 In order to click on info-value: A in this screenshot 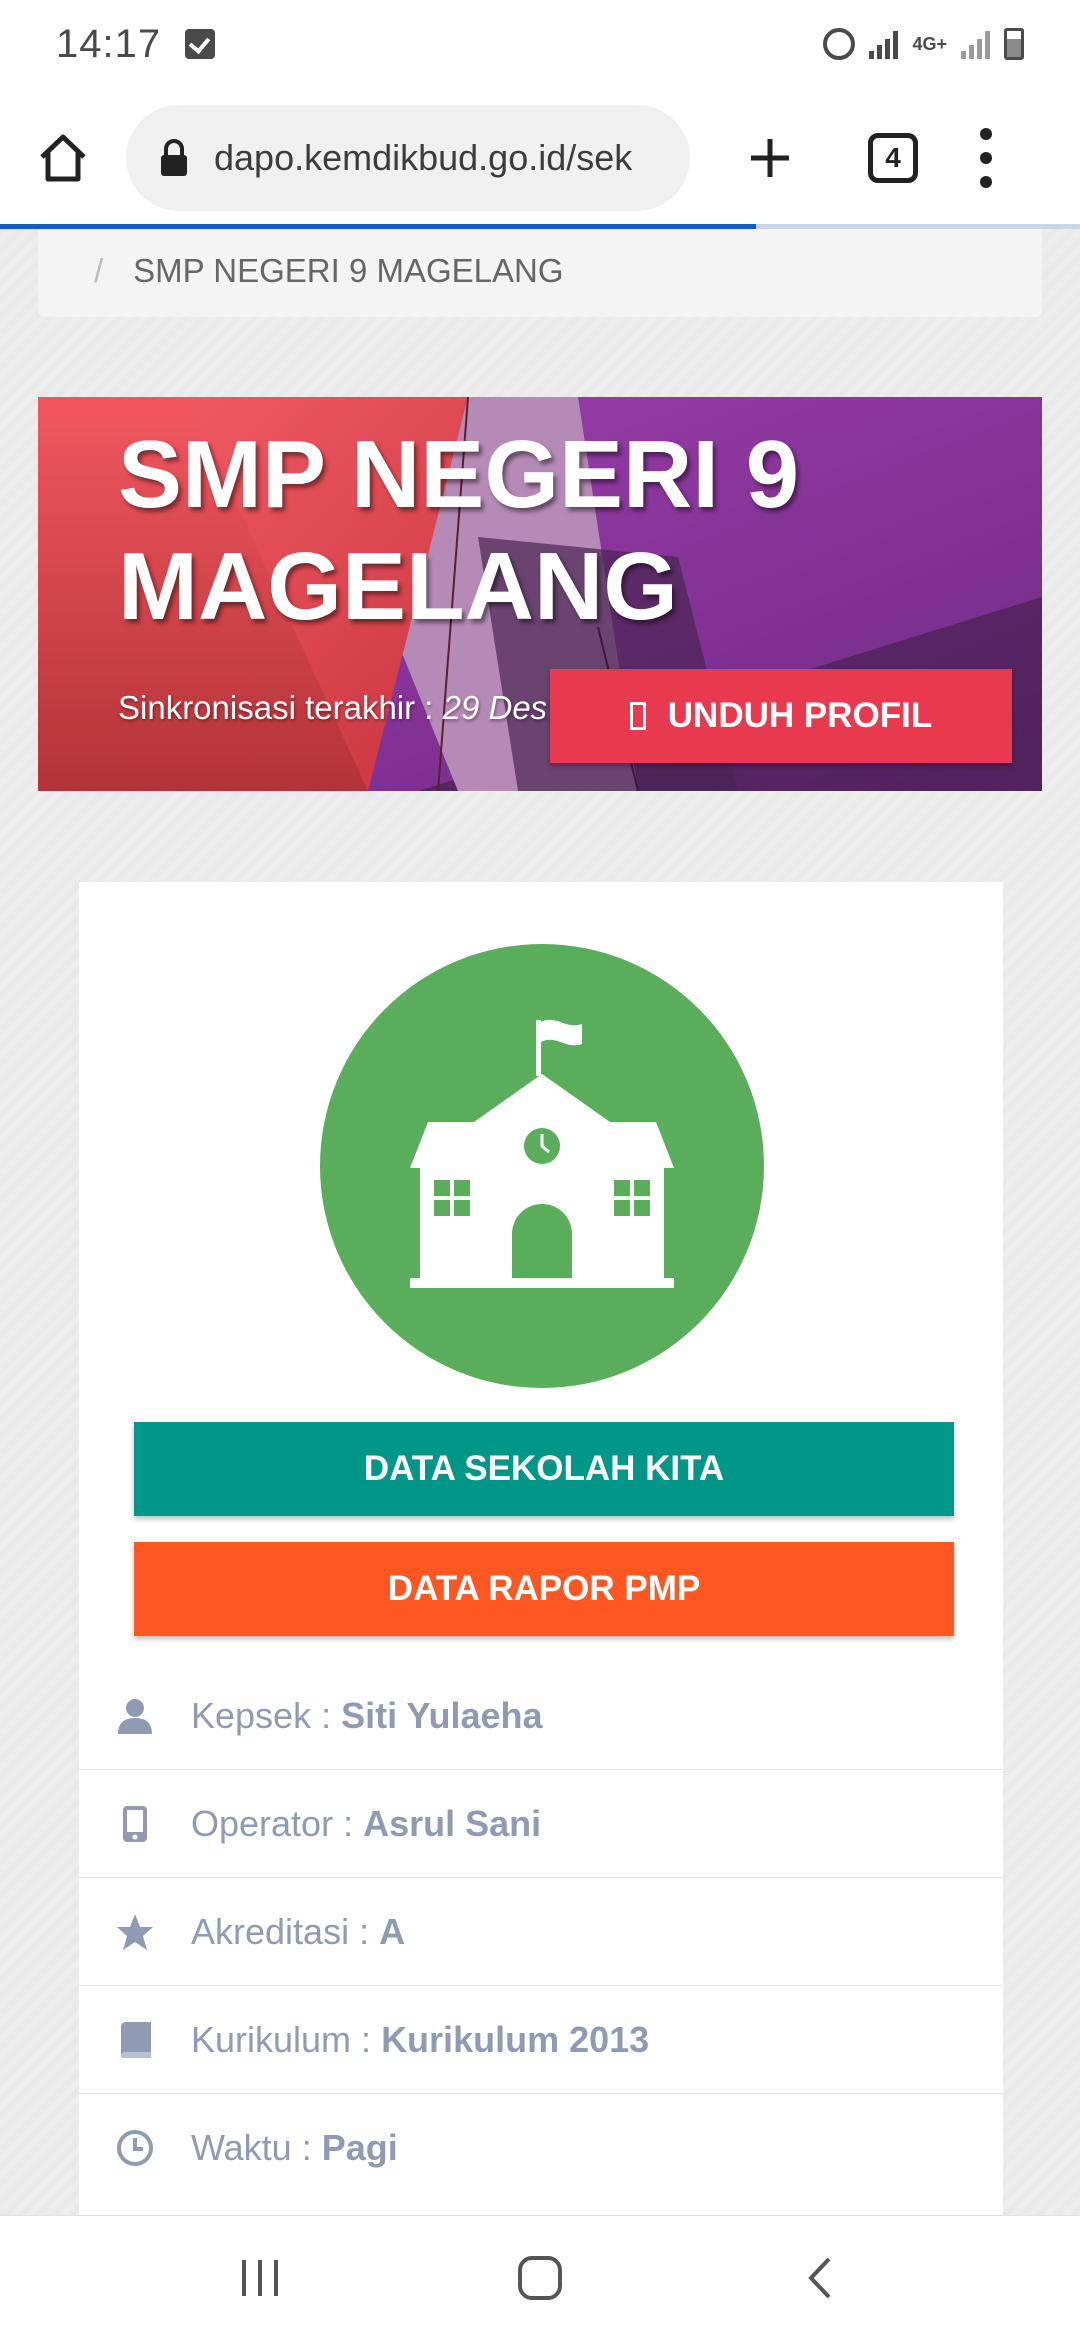, I will do `click(392, 1931)`.